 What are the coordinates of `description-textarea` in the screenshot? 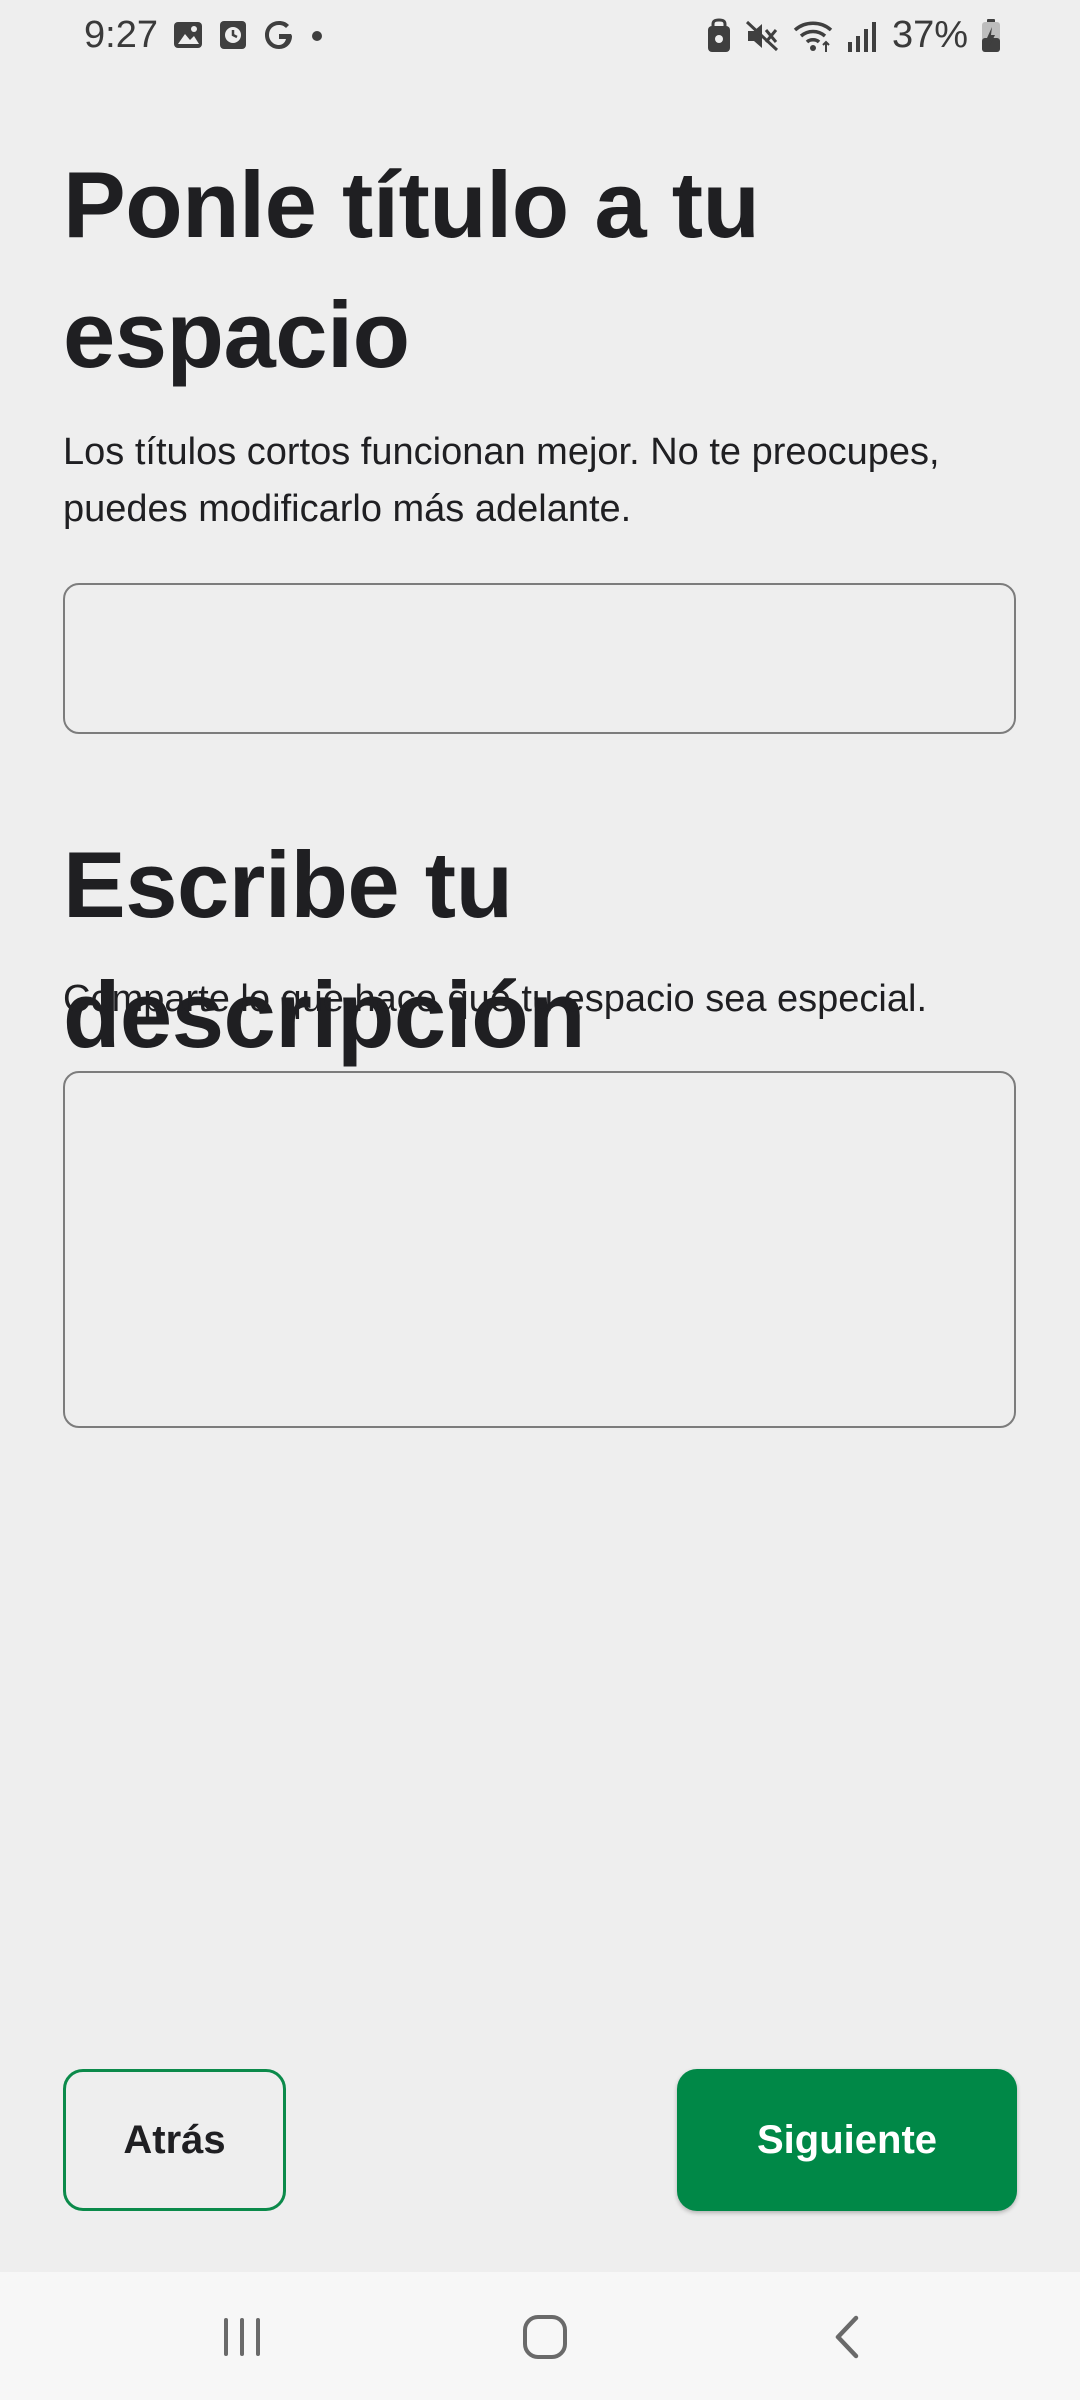 It's located at (539, 1249).